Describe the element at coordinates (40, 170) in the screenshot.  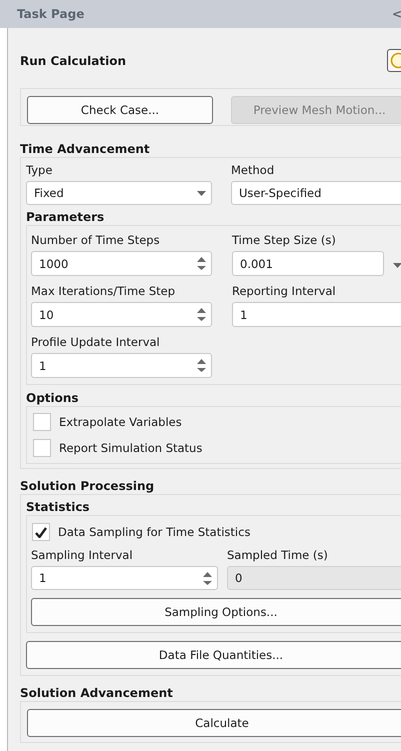
I see `field-label: Type` at that location.